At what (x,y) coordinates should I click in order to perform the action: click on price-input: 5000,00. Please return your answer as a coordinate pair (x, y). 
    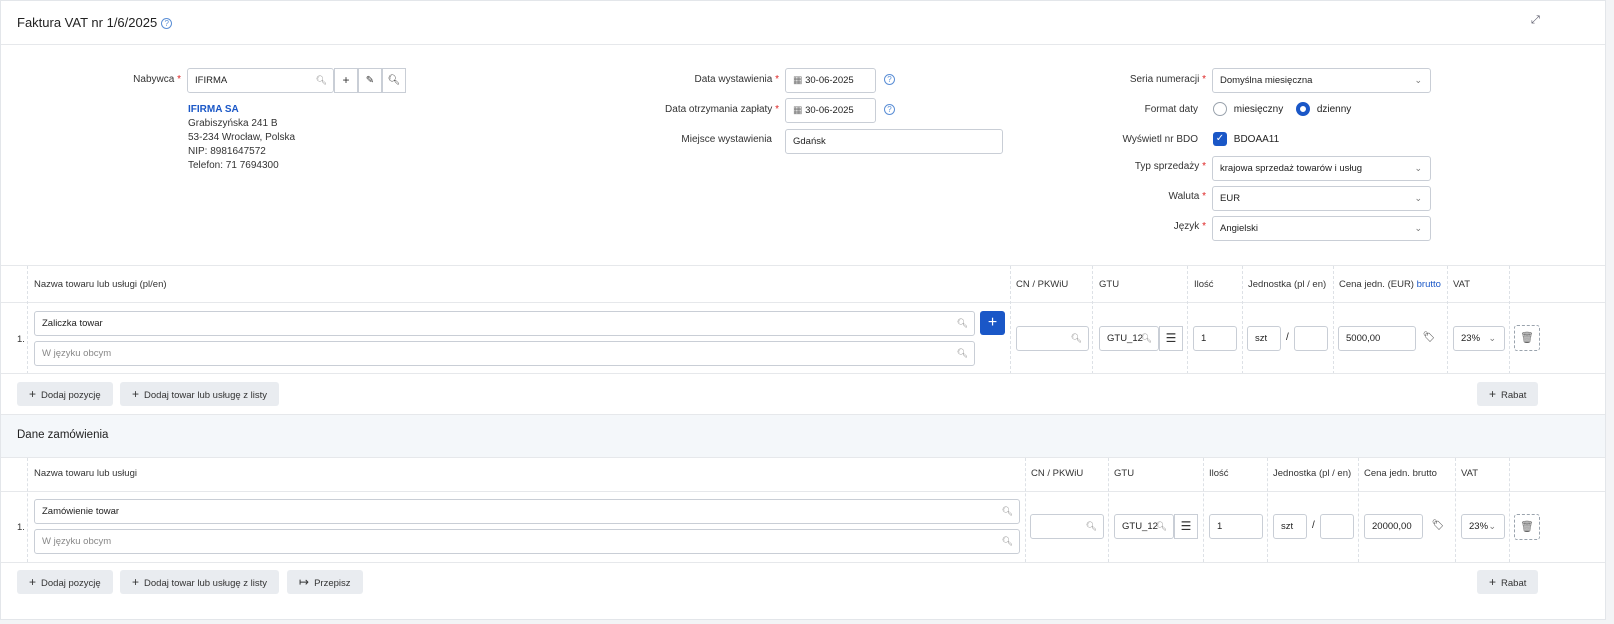
    Looking at the image, I should click on (1377, 338).